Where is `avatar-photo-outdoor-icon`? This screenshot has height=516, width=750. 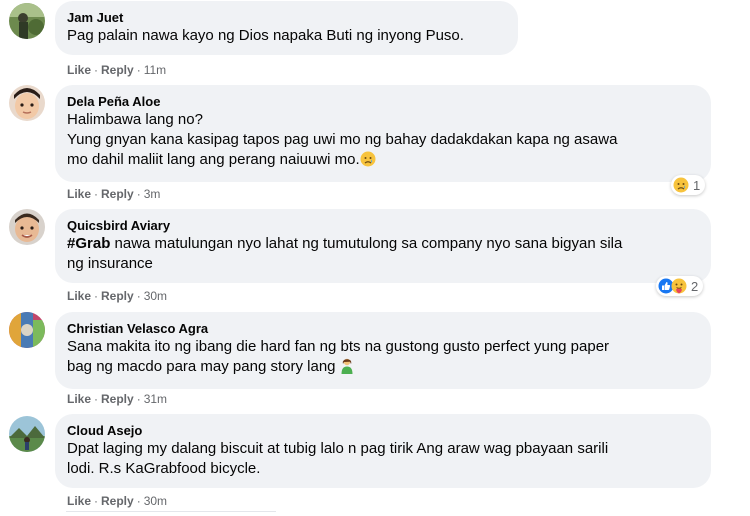
avatar-photo-outdoor-icon is located at coordinates (27, 21).